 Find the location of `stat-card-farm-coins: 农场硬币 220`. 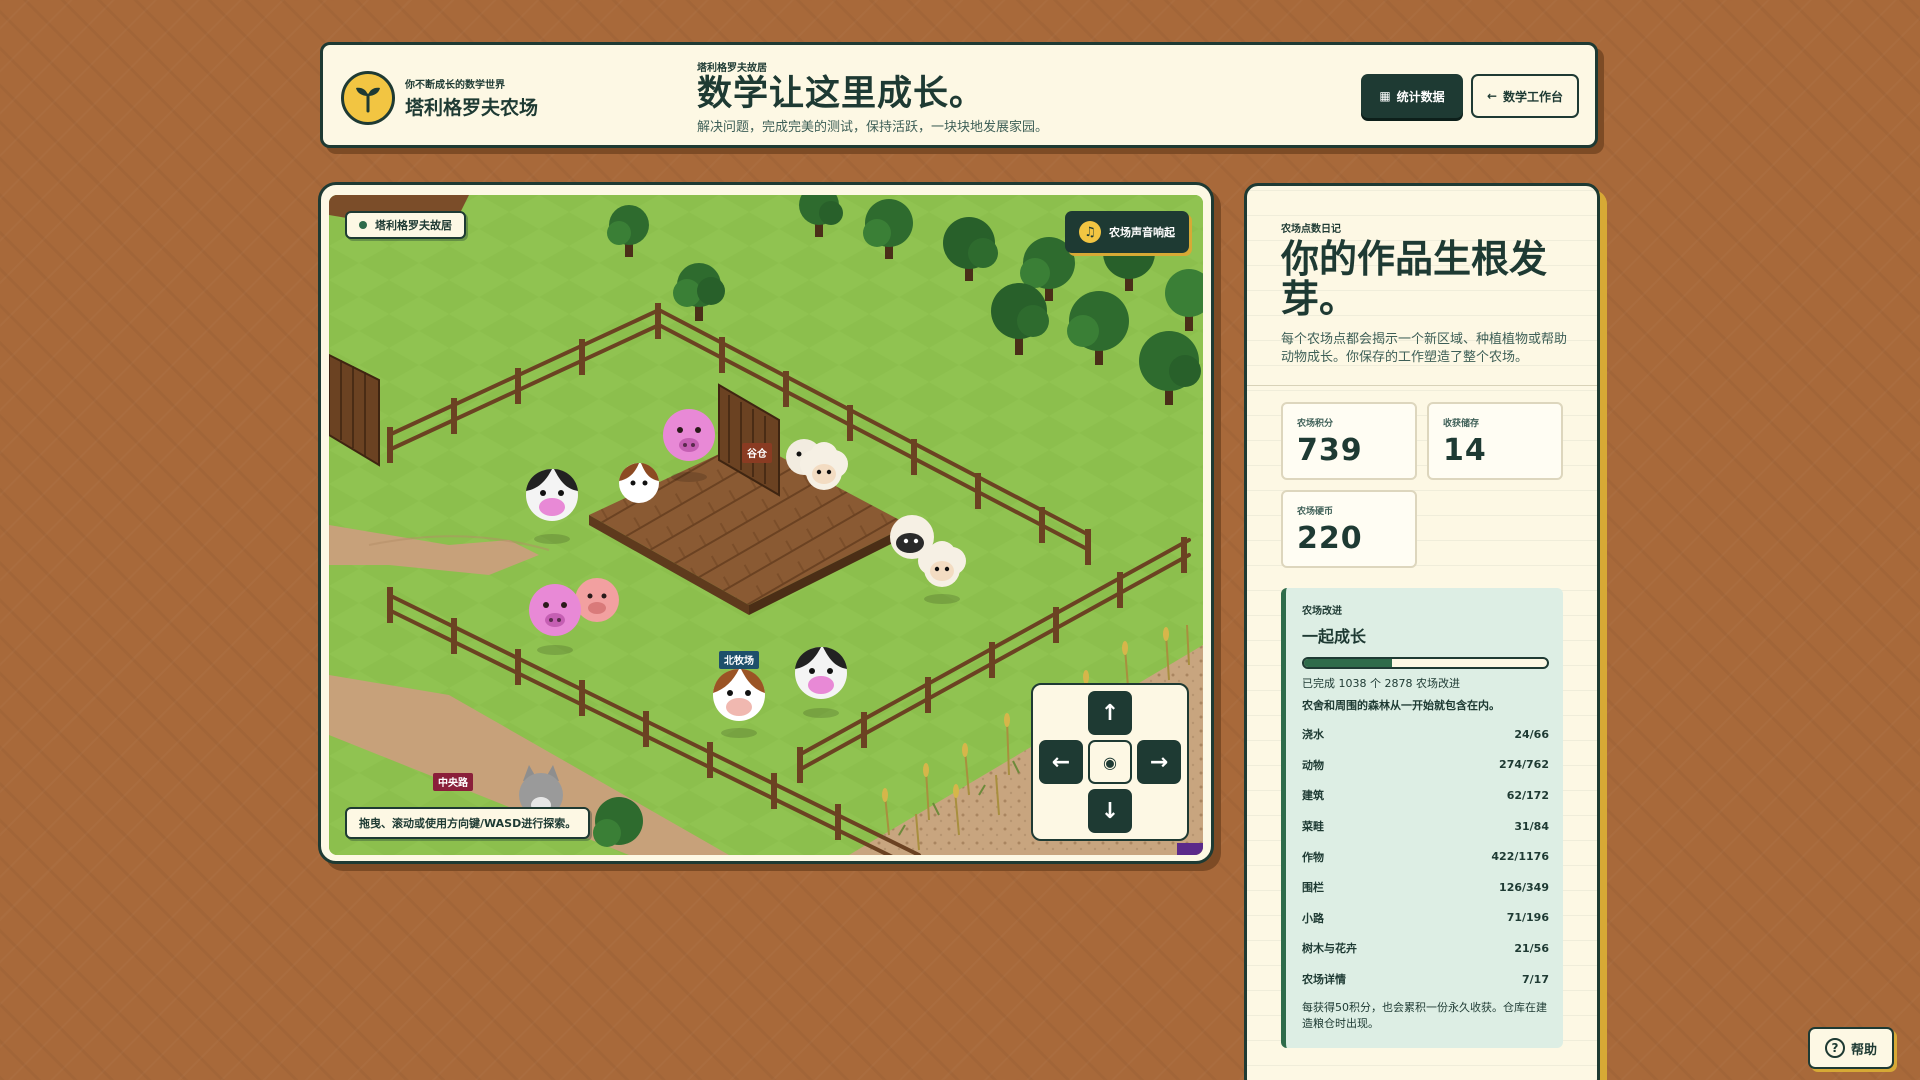

stat-card-farm-coins: 农场硬币 220 is located at coordinates (1349, 529).